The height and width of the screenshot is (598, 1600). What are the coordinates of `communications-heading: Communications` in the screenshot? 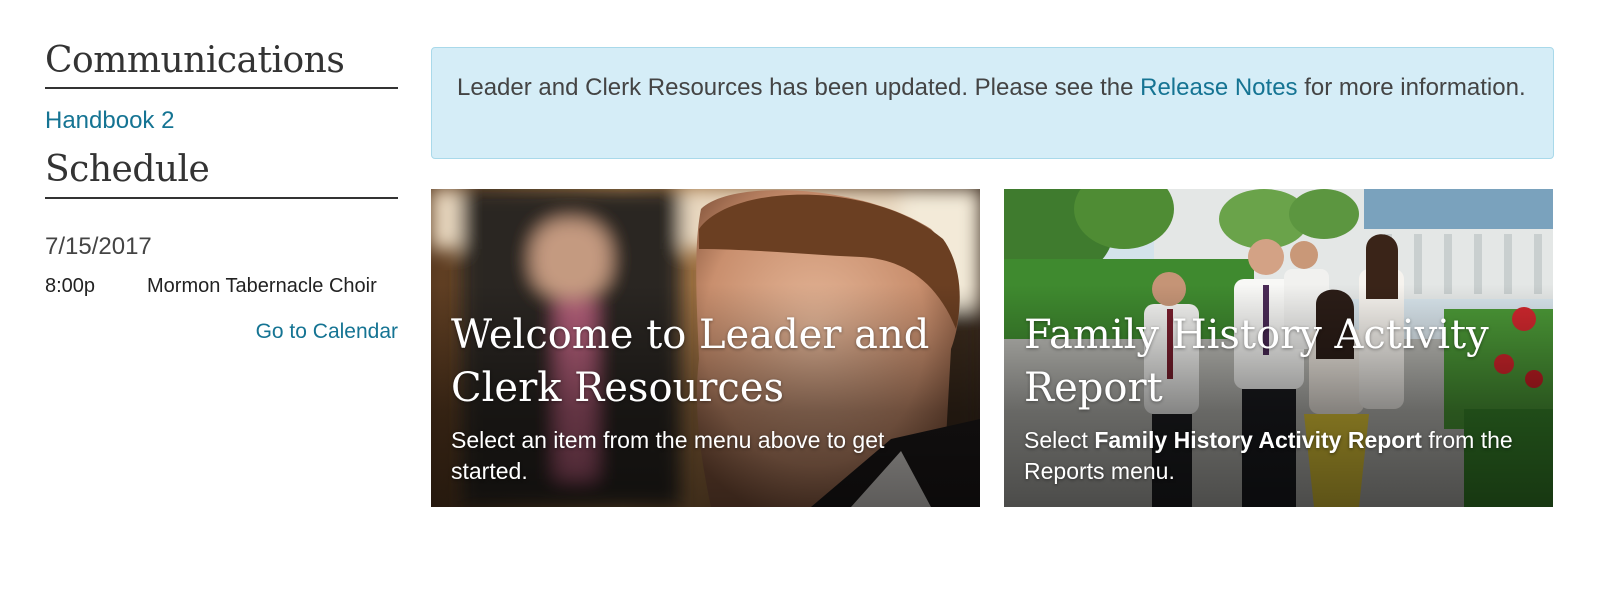 It's located at (221, 65).